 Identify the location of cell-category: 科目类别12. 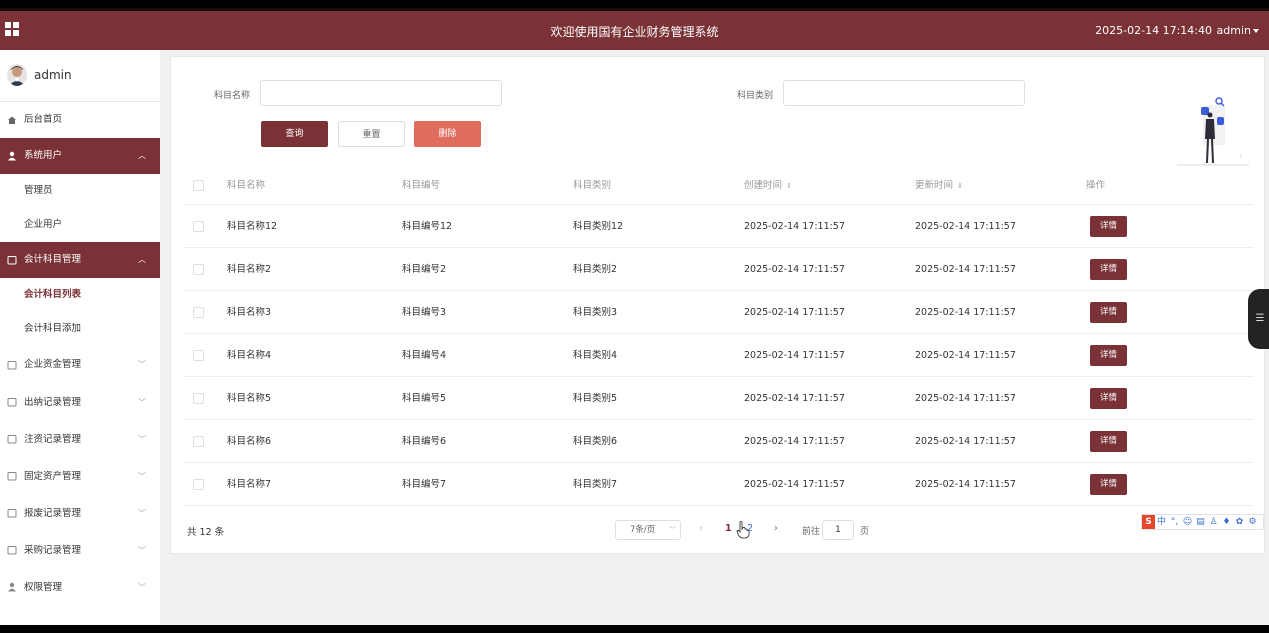
(598, 226).